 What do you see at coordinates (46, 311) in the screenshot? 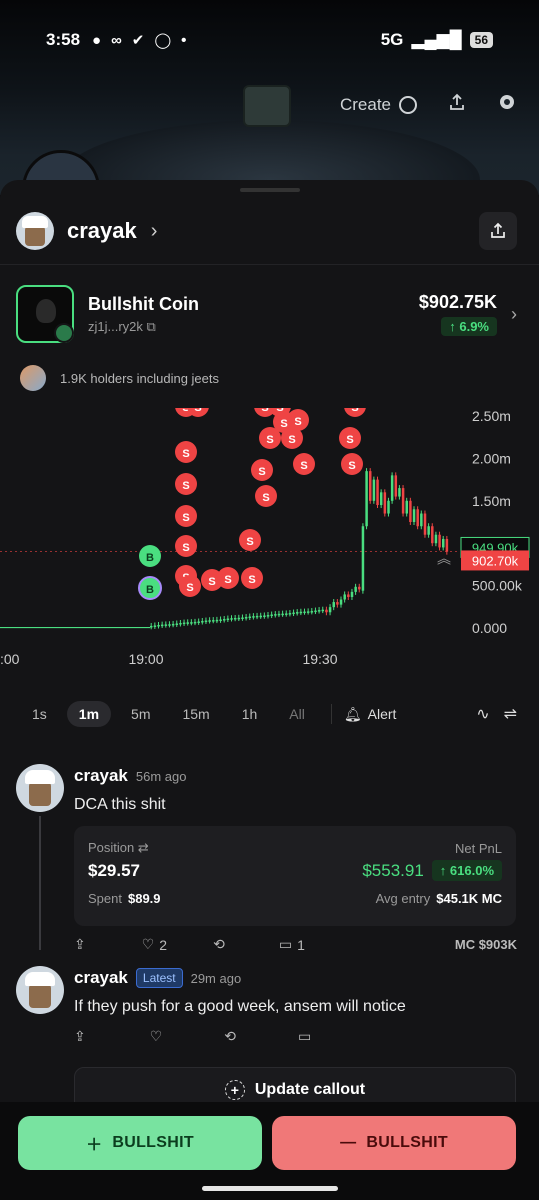
I see `poo-icon` at bounding box center [46, 311].